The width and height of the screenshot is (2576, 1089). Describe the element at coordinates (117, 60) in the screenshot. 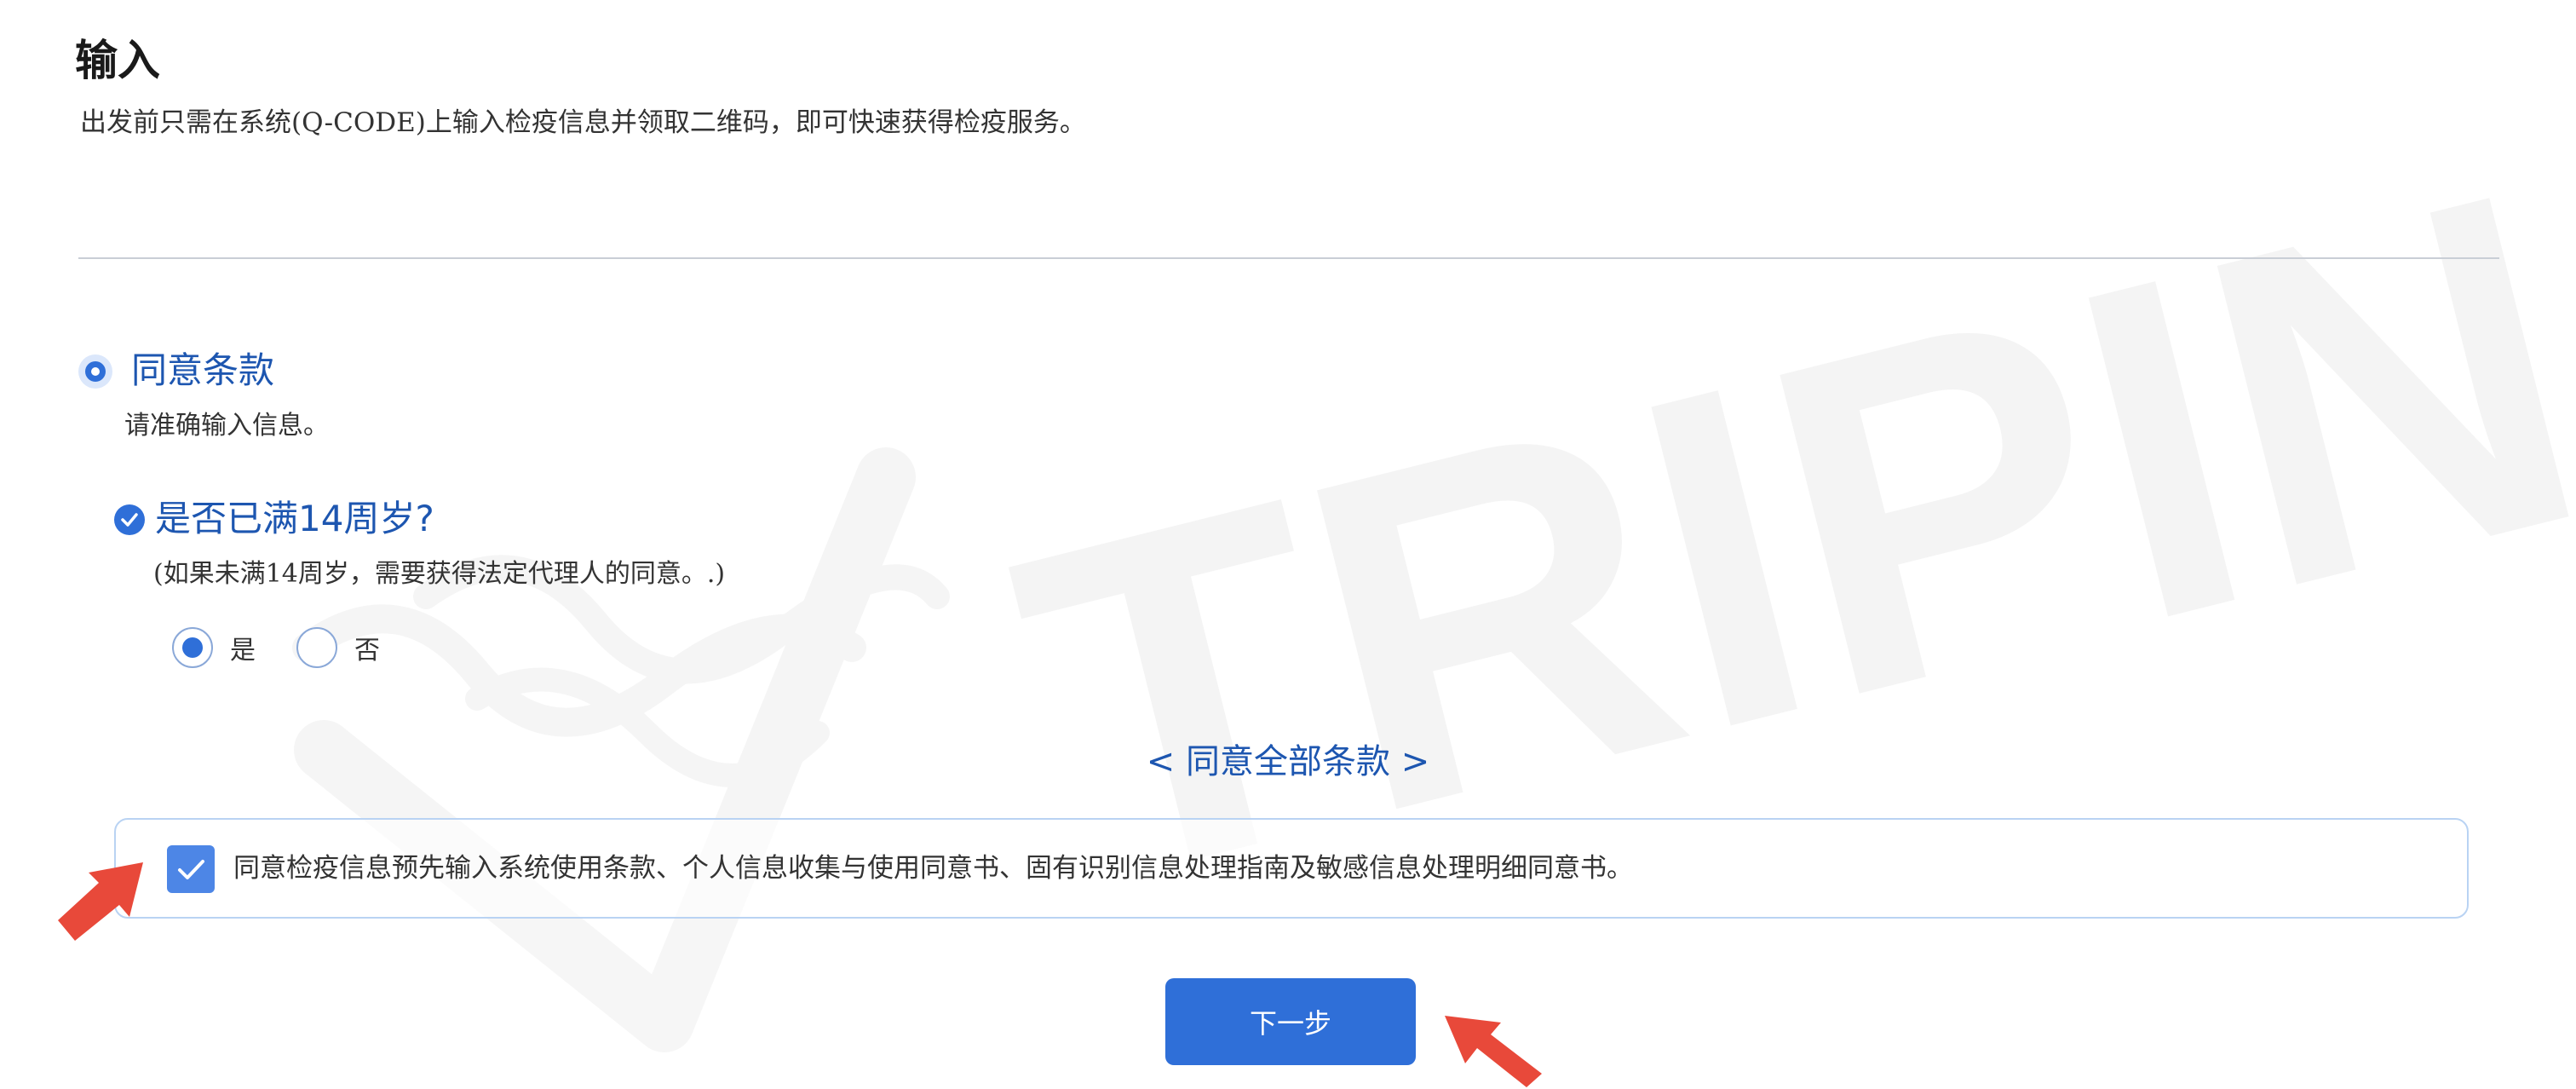

I see `page-title: 输入` at that location.